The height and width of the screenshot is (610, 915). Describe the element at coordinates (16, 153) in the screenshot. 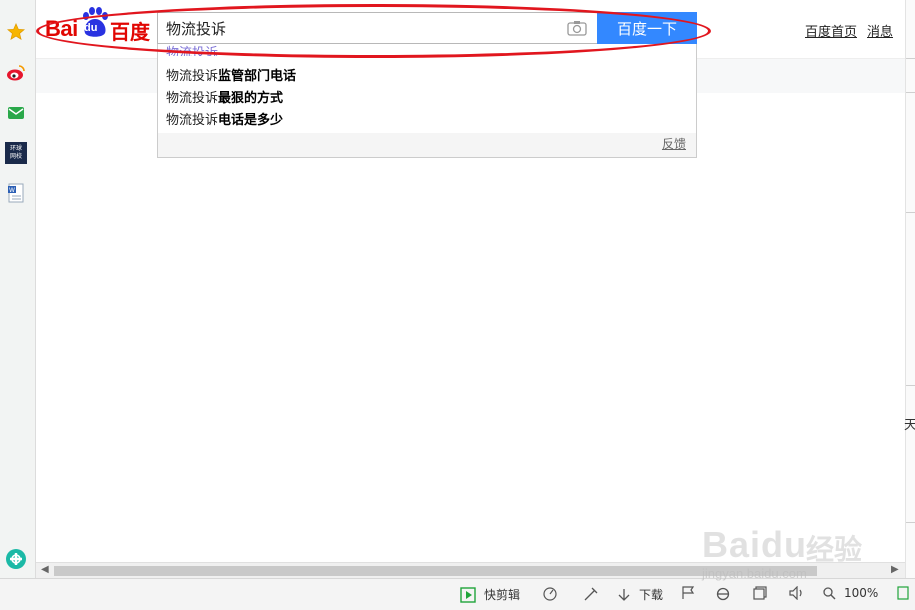

I see `huanqiu-news-icon: 环球 网校` at that location.